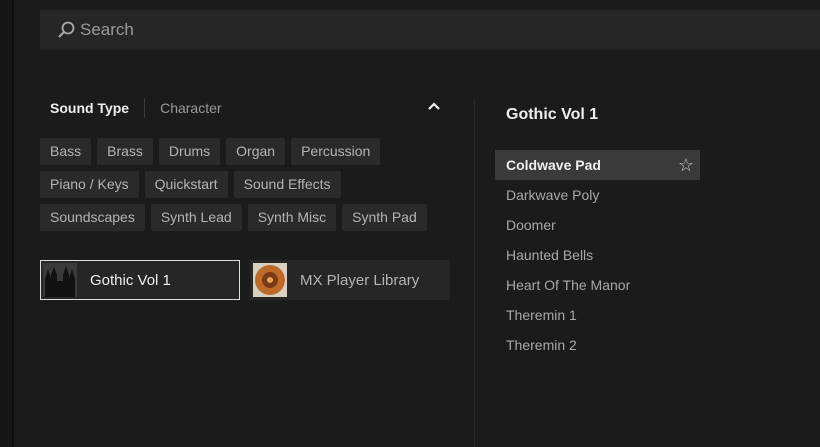 This screenshot has height=447, width=820. Describe the element at coordinates (89, 184) in the screenshot. I see `tag-piano-keys: Piano / Keys` at that location.